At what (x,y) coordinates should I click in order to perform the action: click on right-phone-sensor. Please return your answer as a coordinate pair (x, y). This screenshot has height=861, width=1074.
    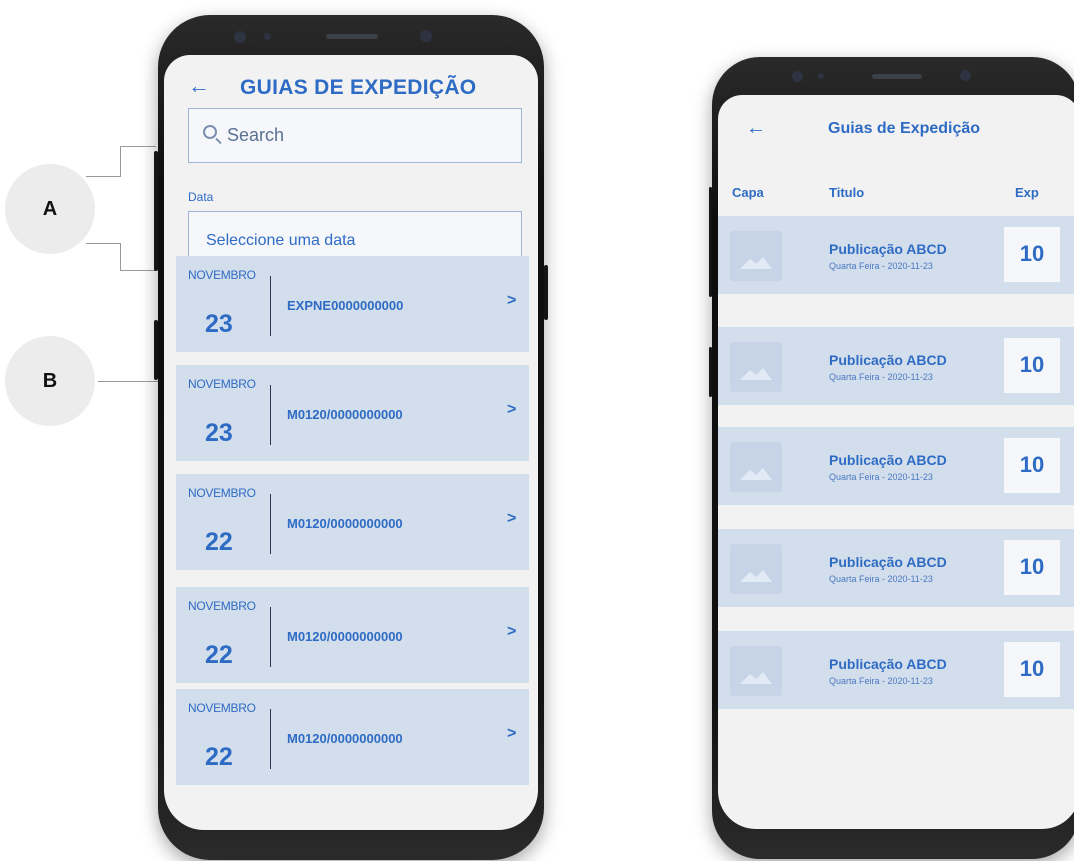
    Looking at the image, I should click on (821, 76).